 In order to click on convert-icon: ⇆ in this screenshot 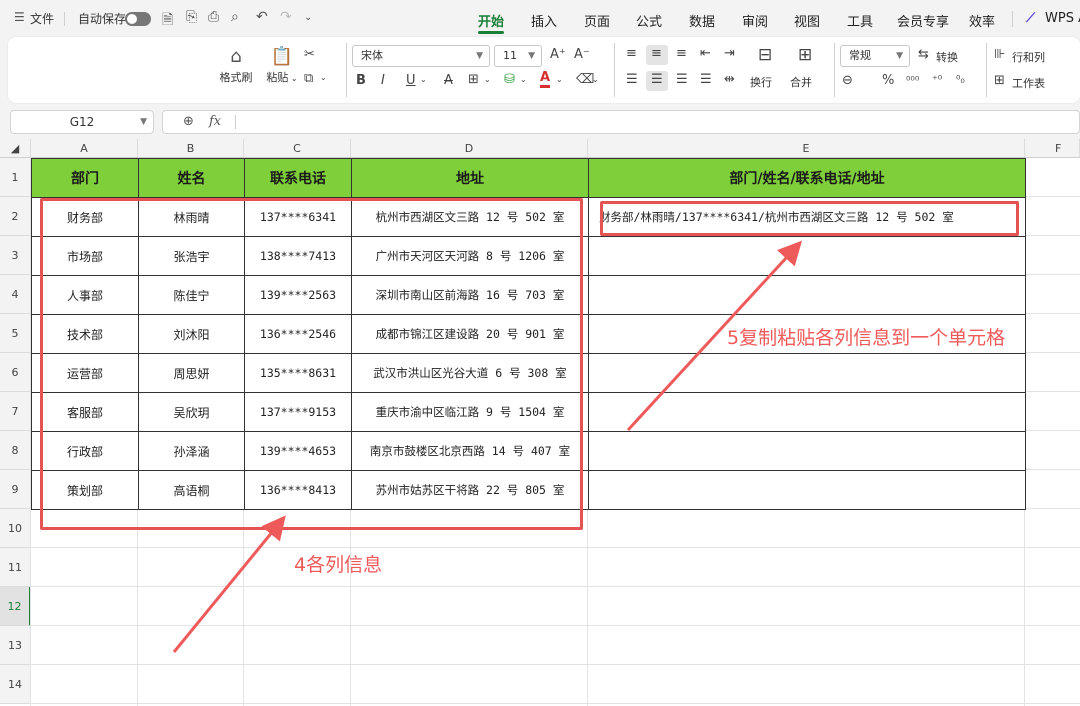, I will do `click(923, 54)`.